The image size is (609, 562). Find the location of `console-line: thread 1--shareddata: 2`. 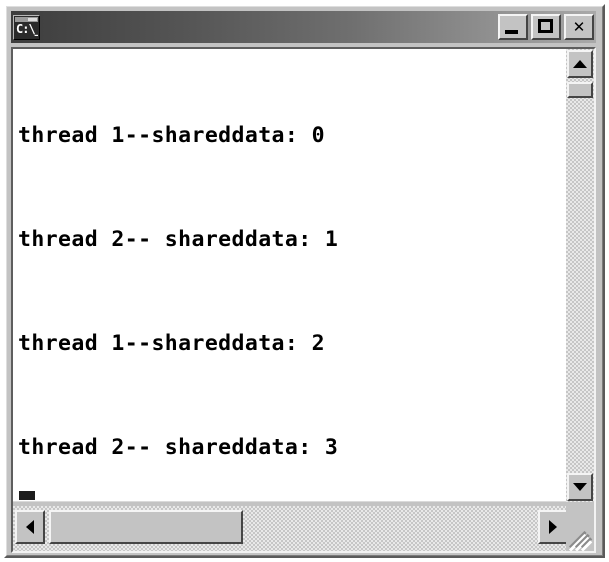

console-line: thread 1--shareddata: 2 is located at coordinates (171, 343).